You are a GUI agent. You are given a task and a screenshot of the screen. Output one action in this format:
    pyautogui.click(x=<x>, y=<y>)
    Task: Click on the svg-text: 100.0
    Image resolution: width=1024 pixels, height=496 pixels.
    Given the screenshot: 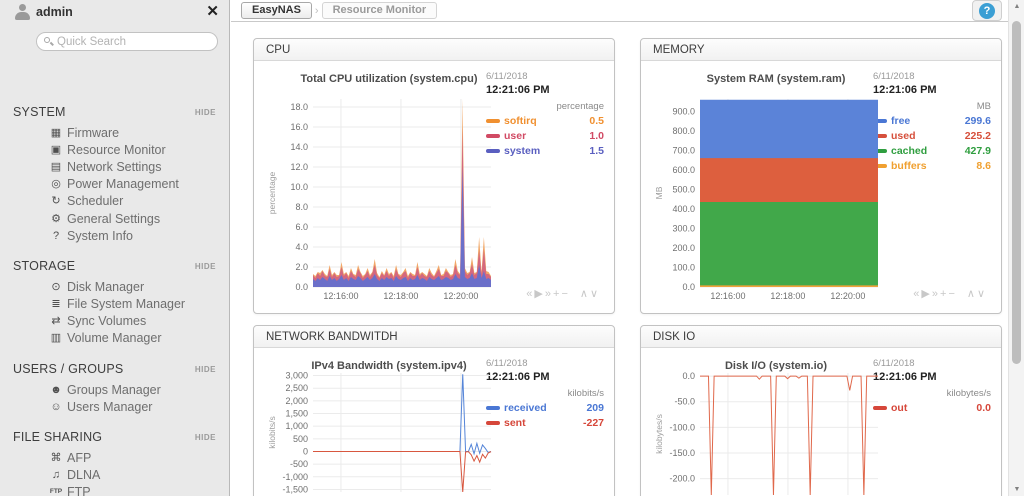 What is the action you would take?
    pyautogui.click(x=683, y=268)
    